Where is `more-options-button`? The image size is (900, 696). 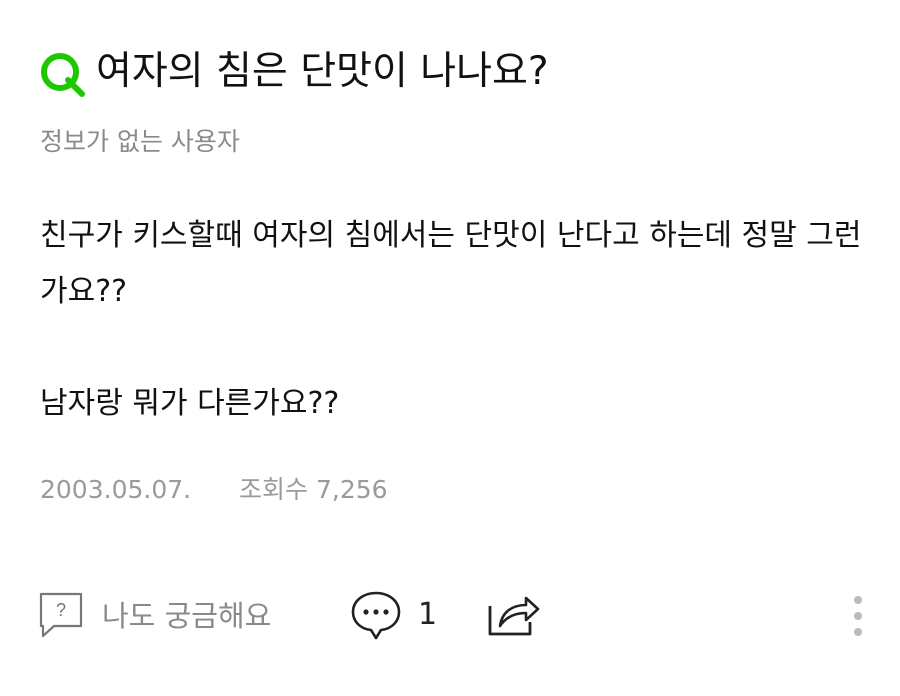 more-options-button is located at coordinates (858, 614).